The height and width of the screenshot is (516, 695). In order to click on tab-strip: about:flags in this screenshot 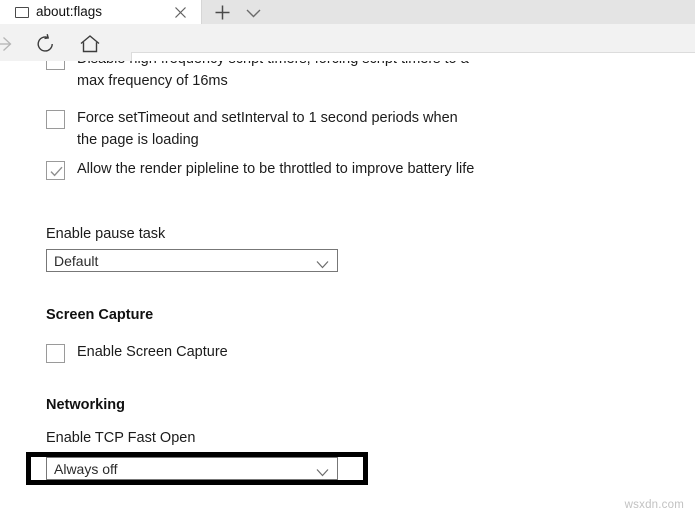, I will do `click(347, 12)`.